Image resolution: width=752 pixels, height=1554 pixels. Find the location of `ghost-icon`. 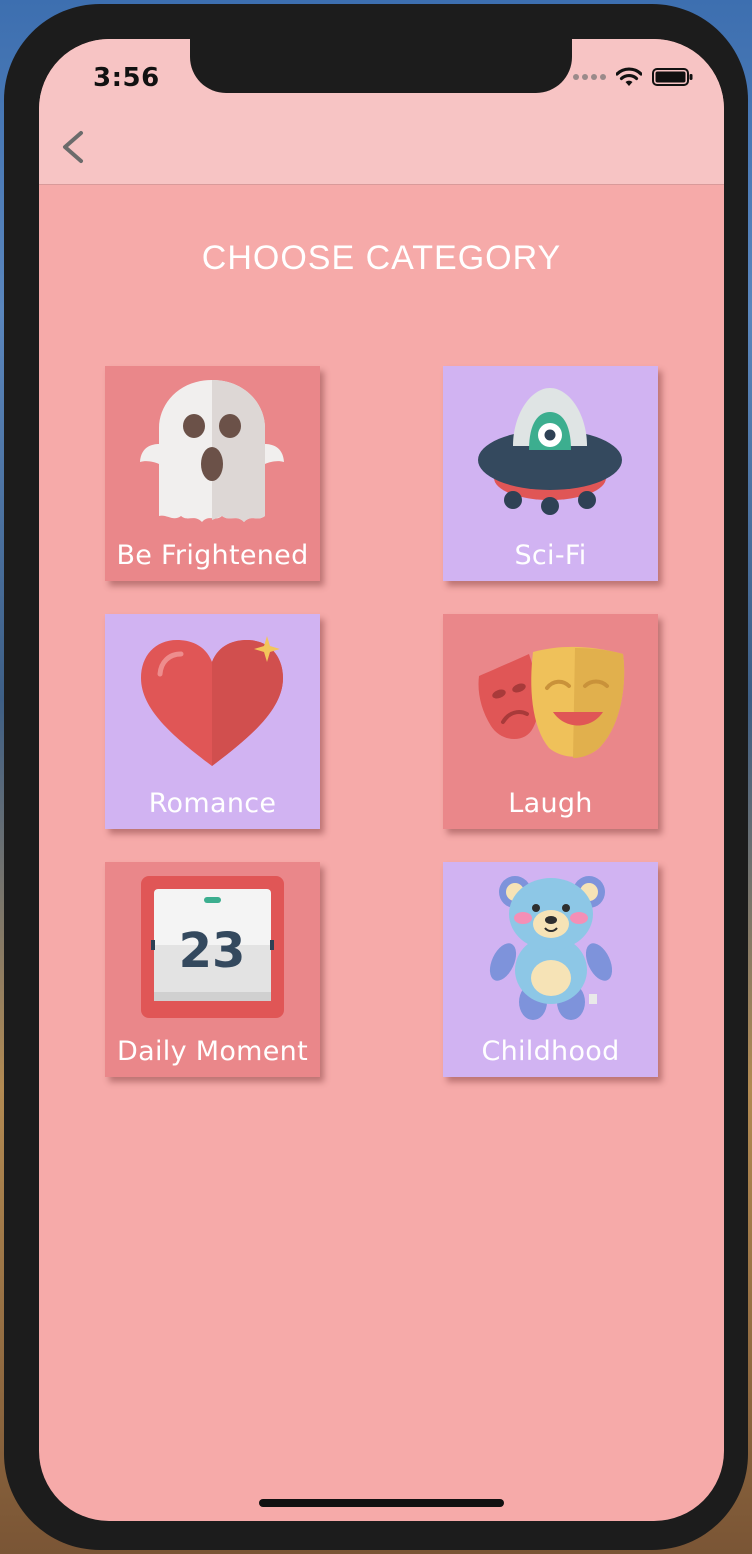

ghost-icon is located at coordinates (212, 451).